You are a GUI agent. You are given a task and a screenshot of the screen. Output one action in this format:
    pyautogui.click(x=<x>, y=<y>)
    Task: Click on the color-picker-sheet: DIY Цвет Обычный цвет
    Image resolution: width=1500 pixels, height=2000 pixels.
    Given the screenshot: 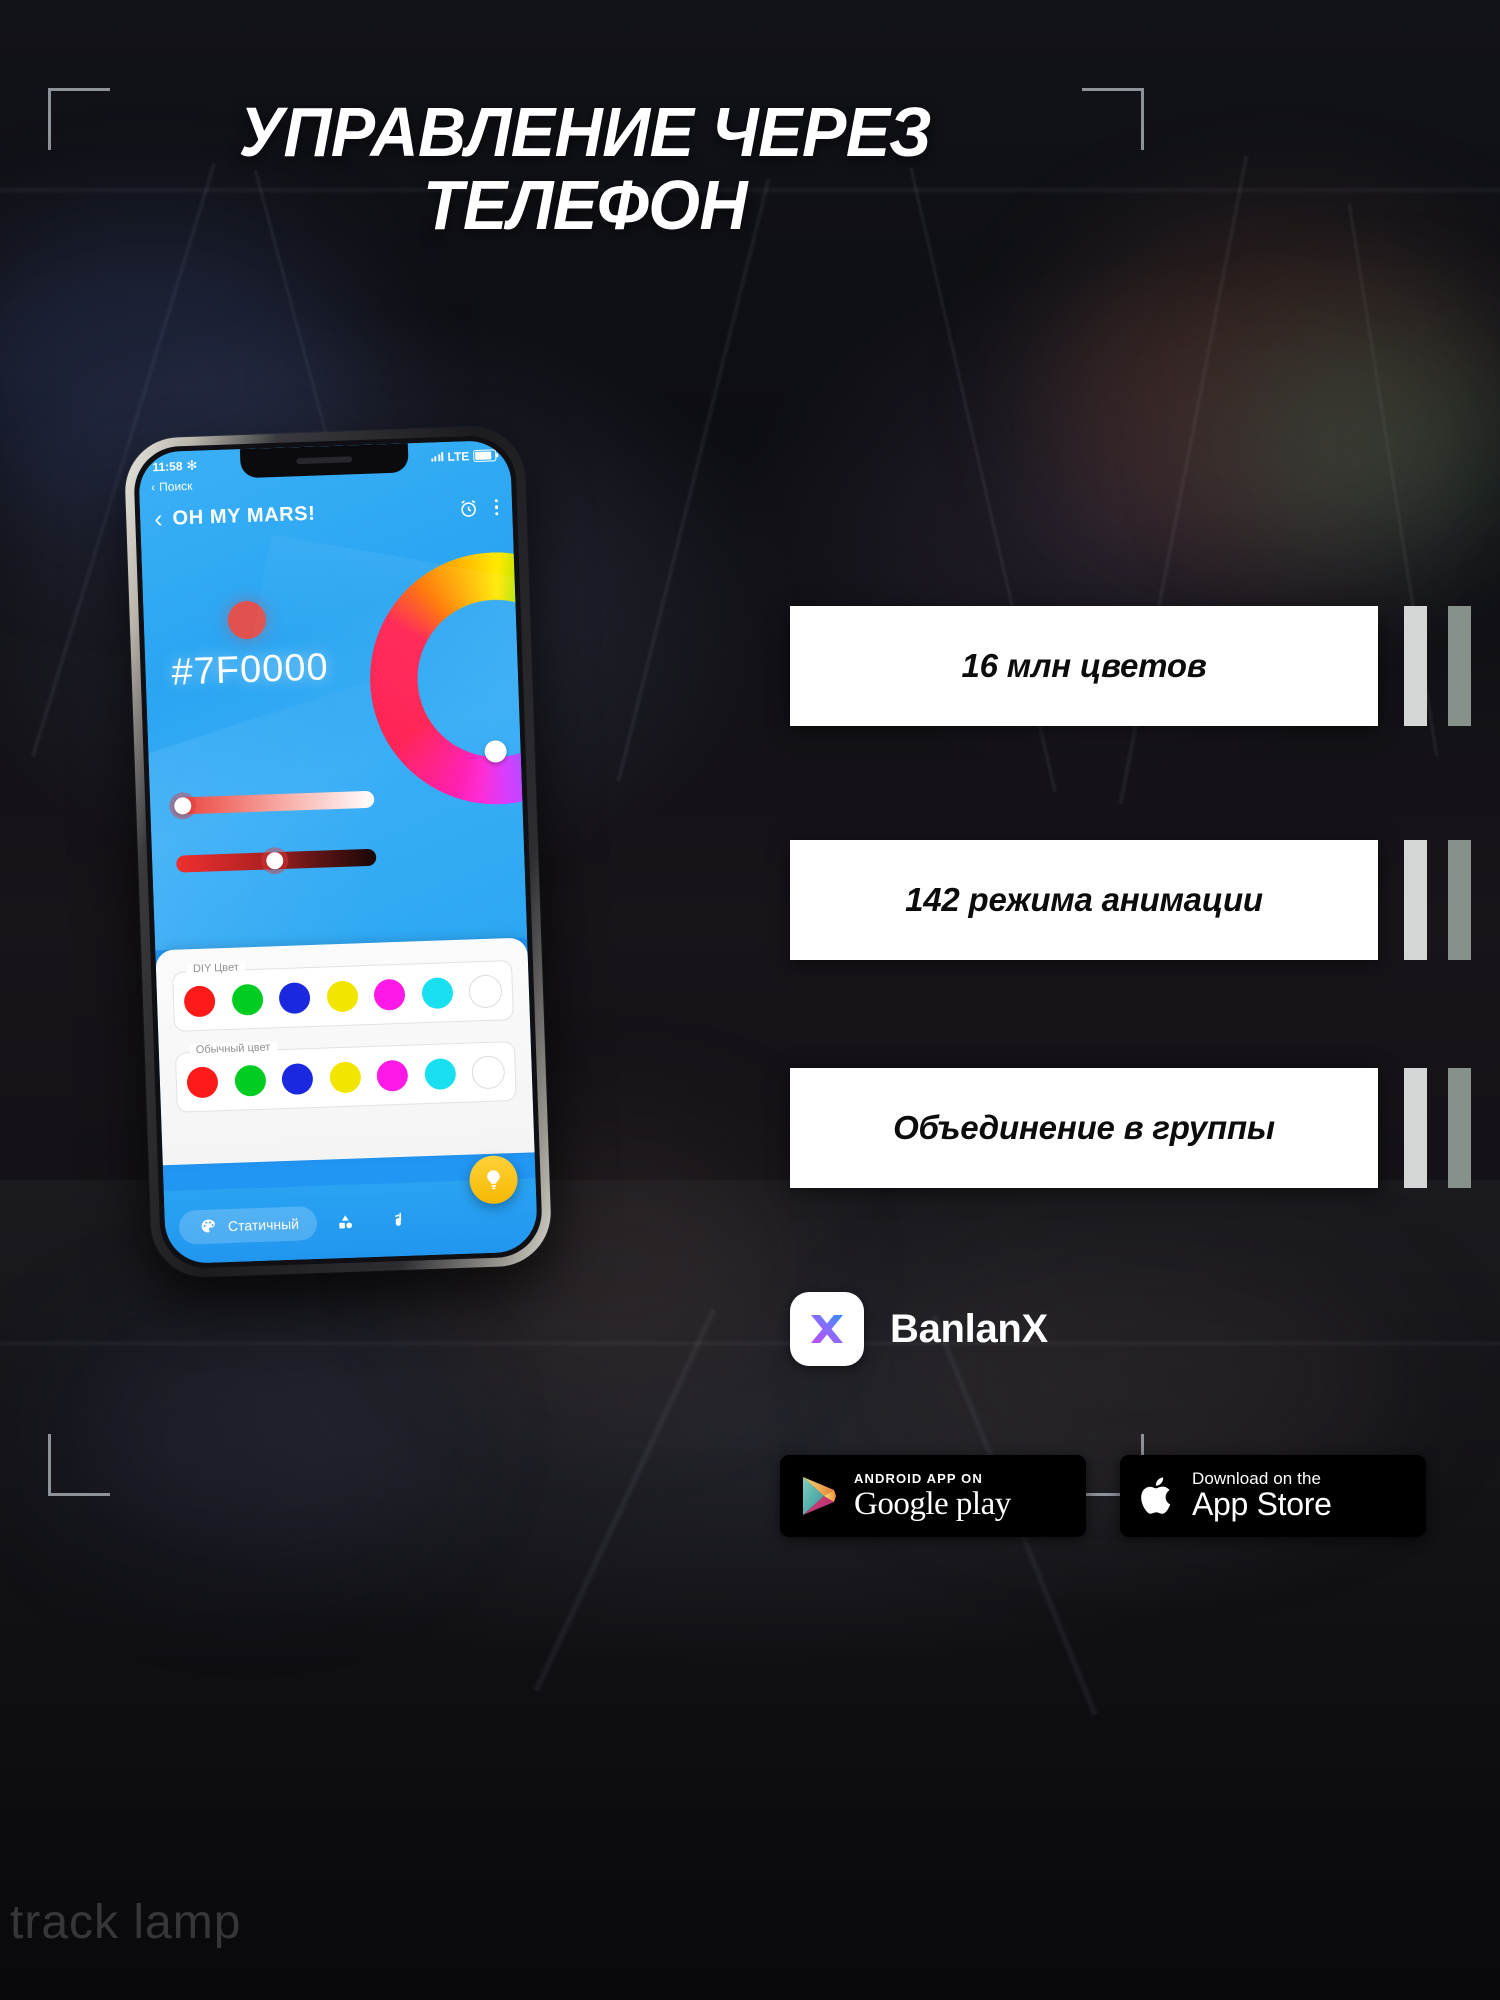 What is the action you would take?
    pyautogui.click(x=345, y=1051)
    